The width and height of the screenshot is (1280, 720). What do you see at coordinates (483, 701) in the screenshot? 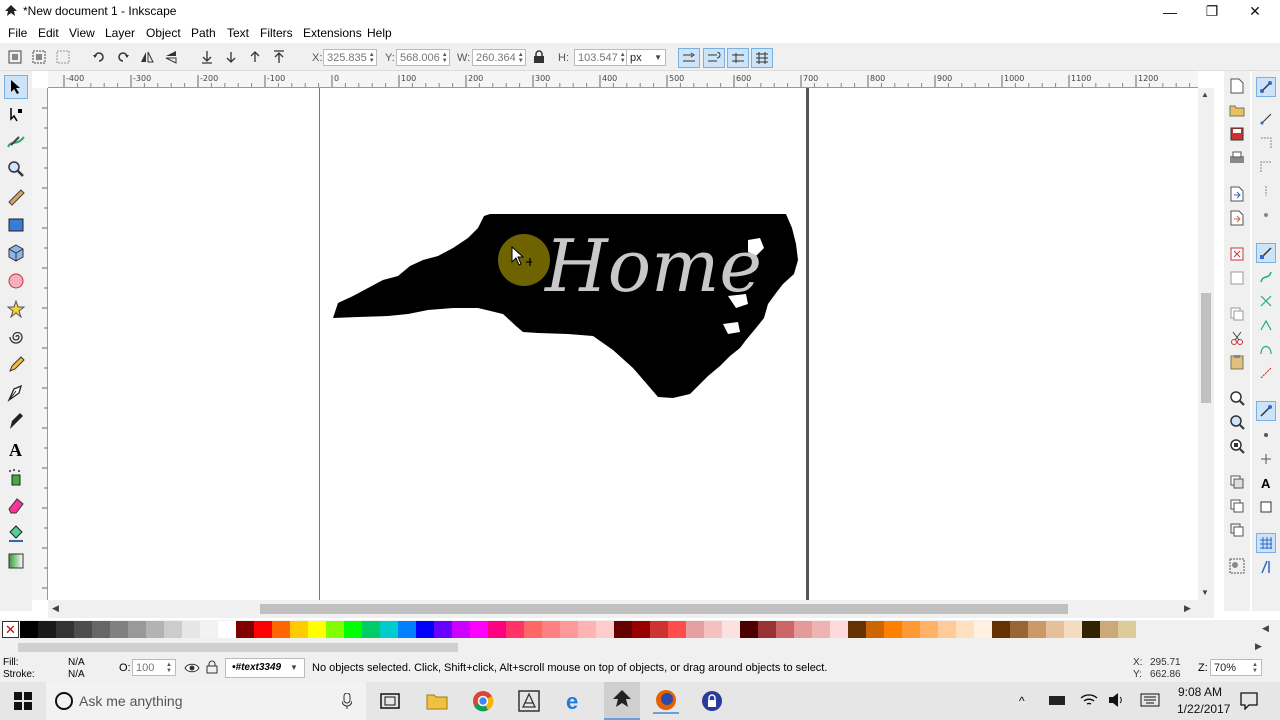
I see `chrome-icon` at bounding box center [483, 701].